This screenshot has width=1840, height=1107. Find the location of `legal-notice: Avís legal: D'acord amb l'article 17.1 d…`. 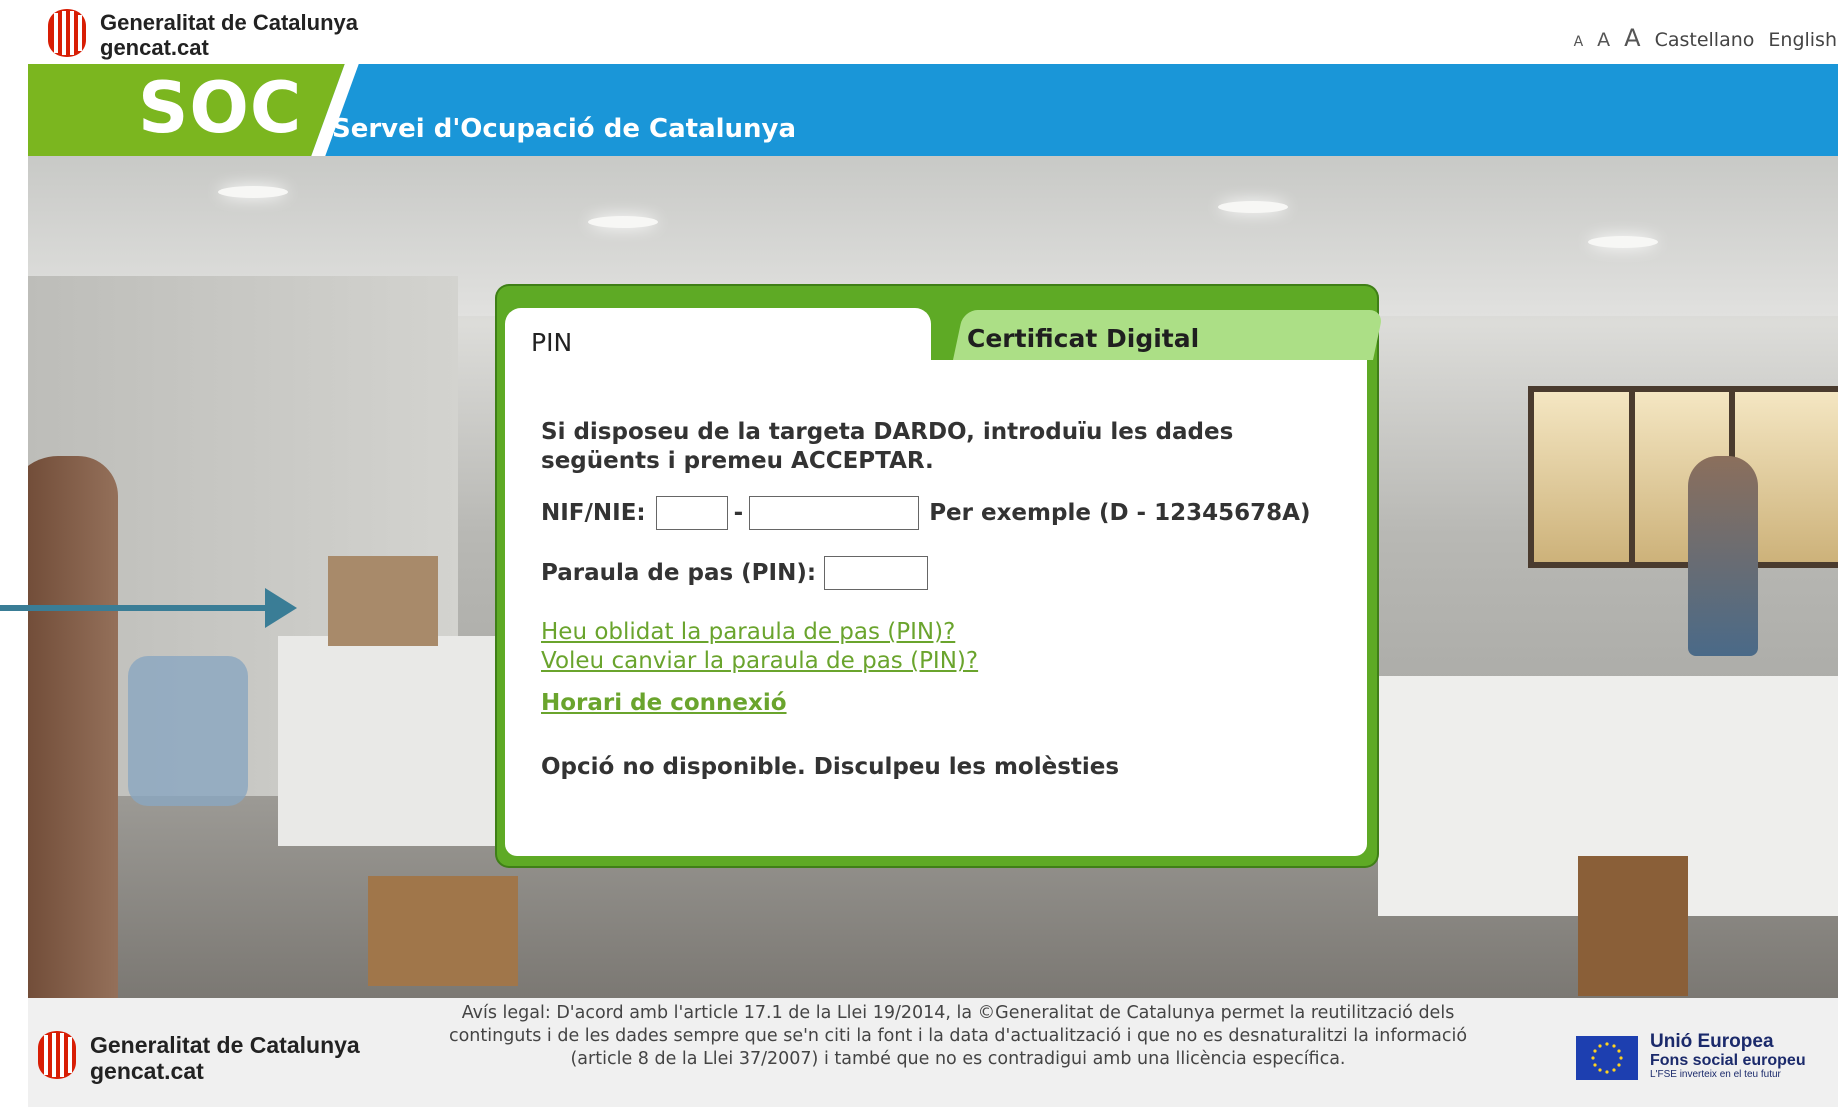

legal-notice: Avís legal: D'acord amb l'article 17.1 d… is located at coordinates (958, 1036).